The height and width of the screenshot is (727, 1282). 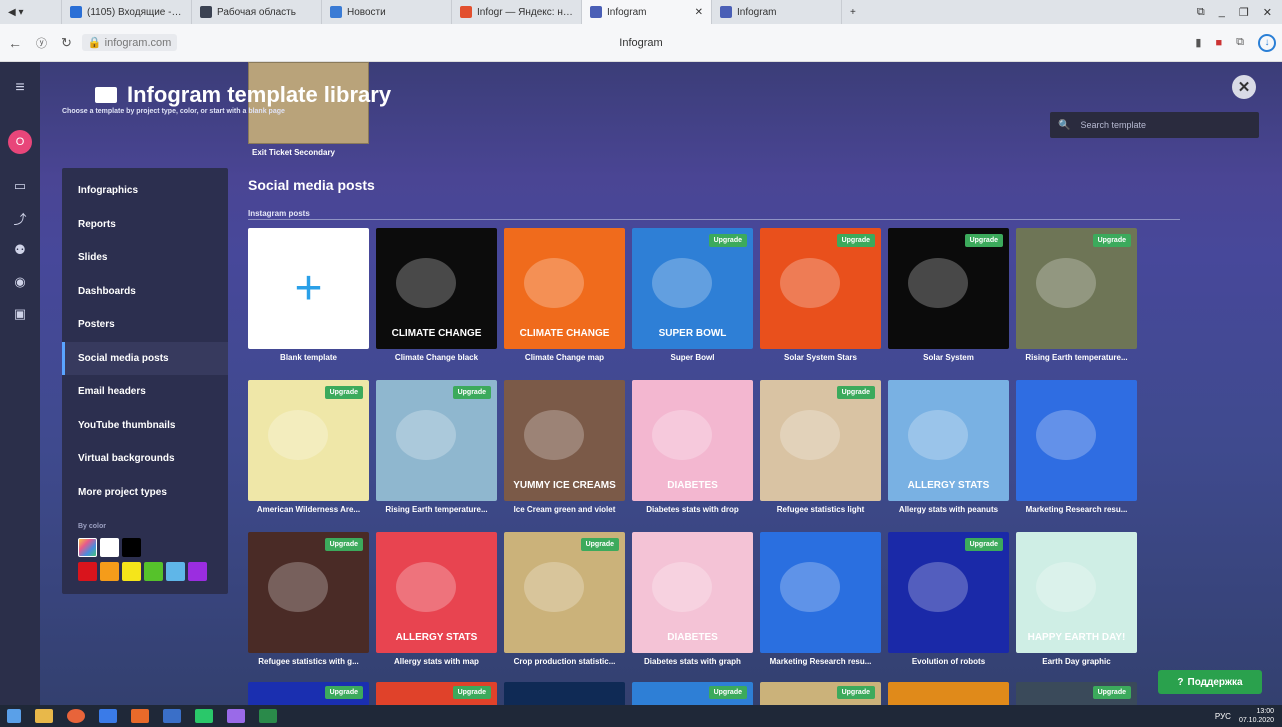 What do you see at coordinates (857, 12) in the screenshot?
I see `new-tab-button: +` at bounding box center [857, 12].